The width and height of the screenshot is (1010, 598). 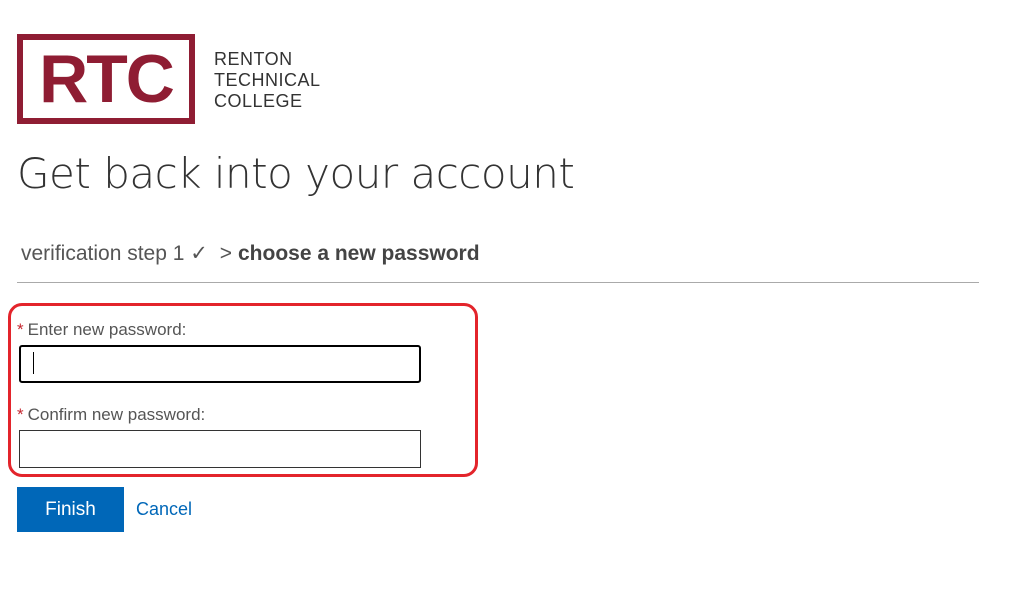 I want to click on rtc-logo: RTC RENTON TECHNICAL COLLEGE, so click(x=169, y=79).